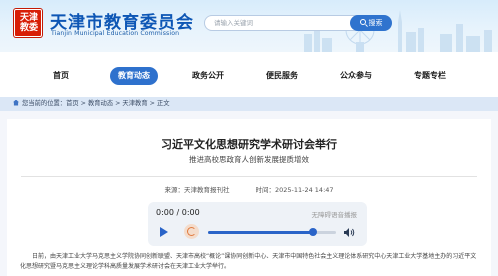 Image resolution: width=498 pixels, height=276 pixels. What do you see at coordinates (265, 190) in the screenshot?
I see `time-label: 时间：` at bounding box center [265, 190].